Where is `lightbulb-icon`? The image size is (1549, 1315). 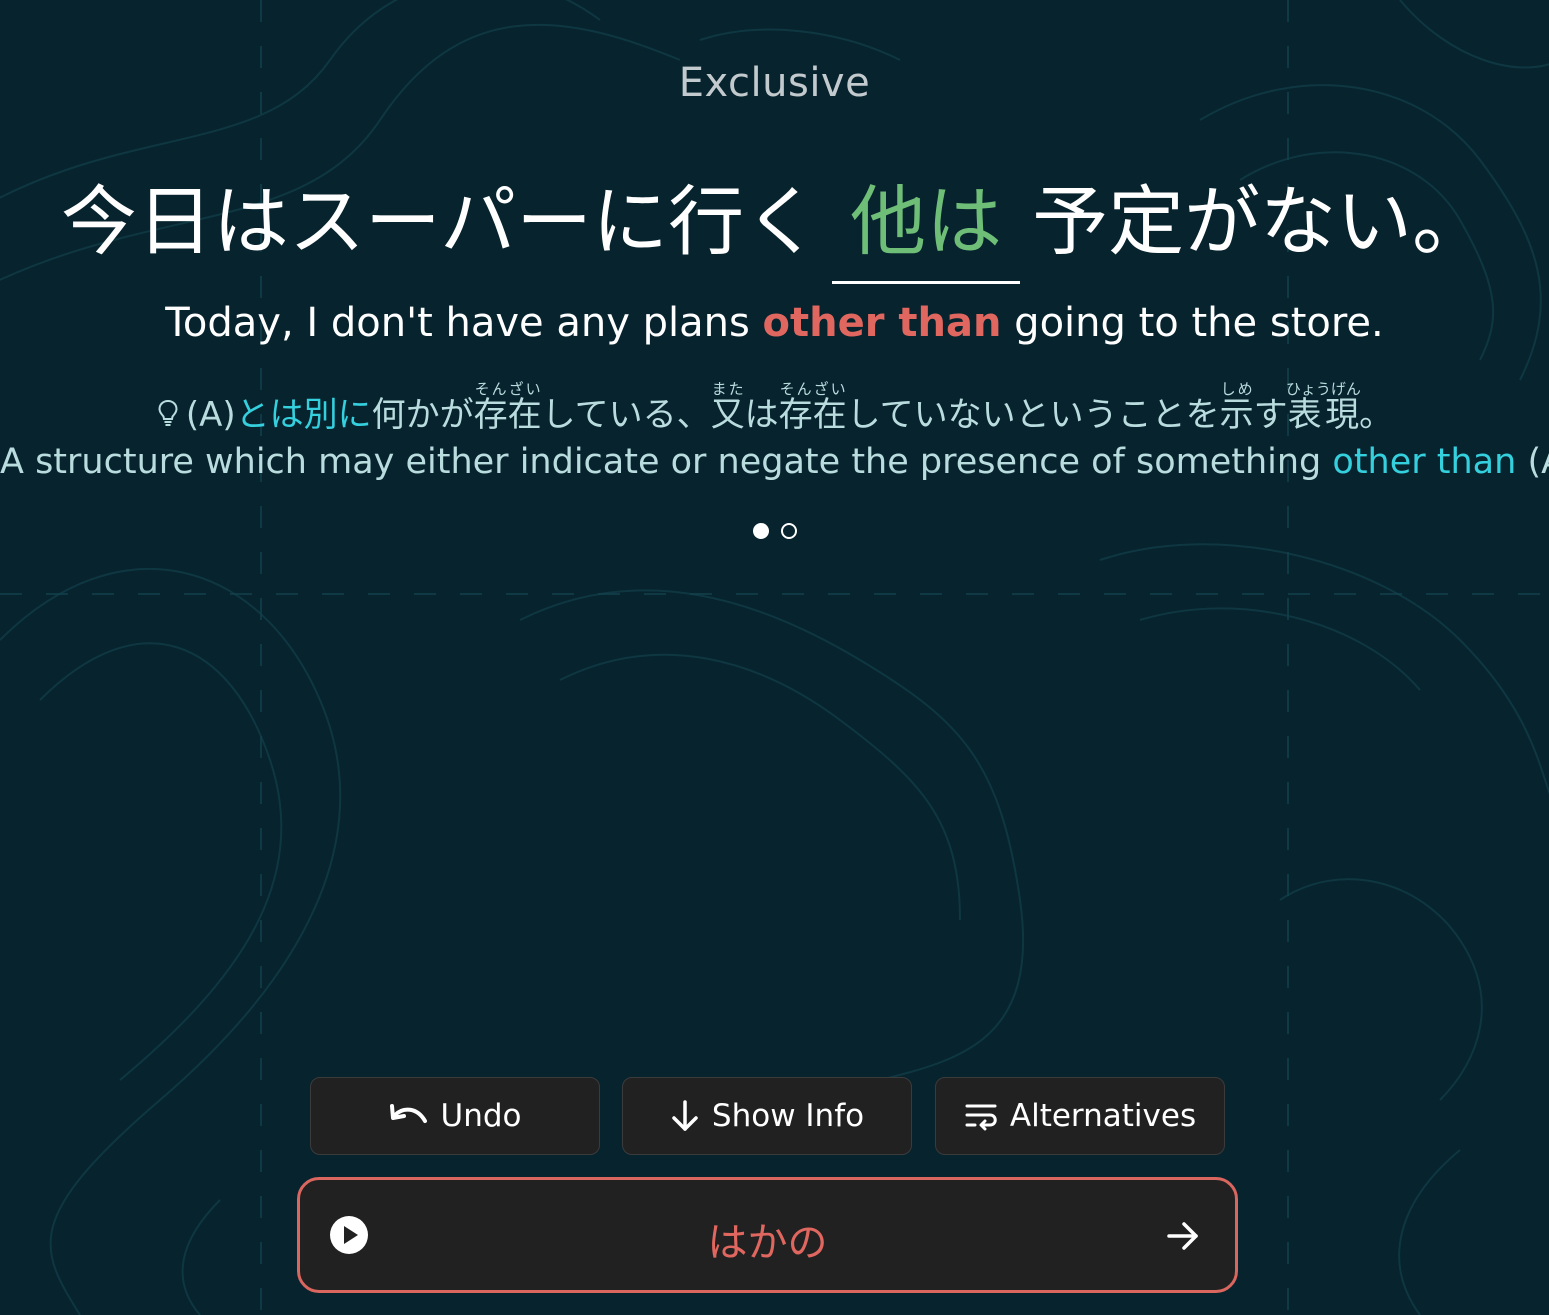
lightbulb-icon is located at coordinates (168, 417).